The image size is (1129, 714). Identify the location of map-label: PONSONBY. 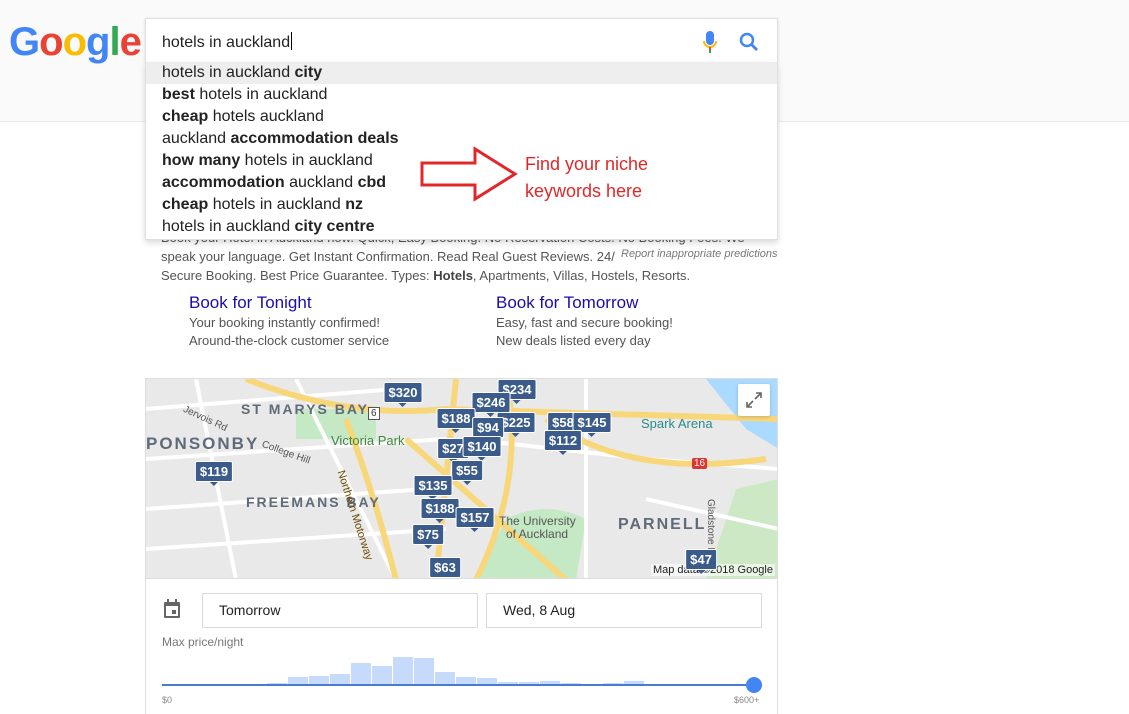
(203, 443).